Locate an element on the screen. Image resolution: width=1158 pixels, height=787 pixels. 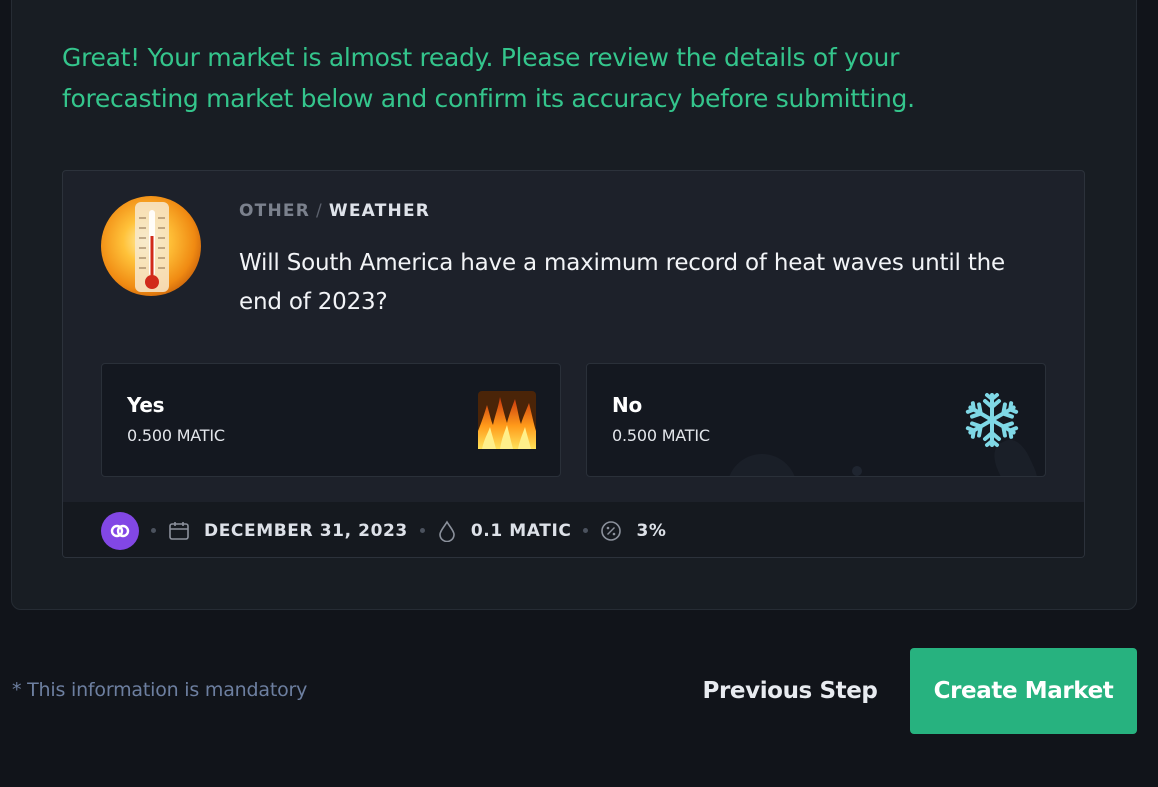
market-category: OTHER / WEATHER is located at coordinates (334, 211).